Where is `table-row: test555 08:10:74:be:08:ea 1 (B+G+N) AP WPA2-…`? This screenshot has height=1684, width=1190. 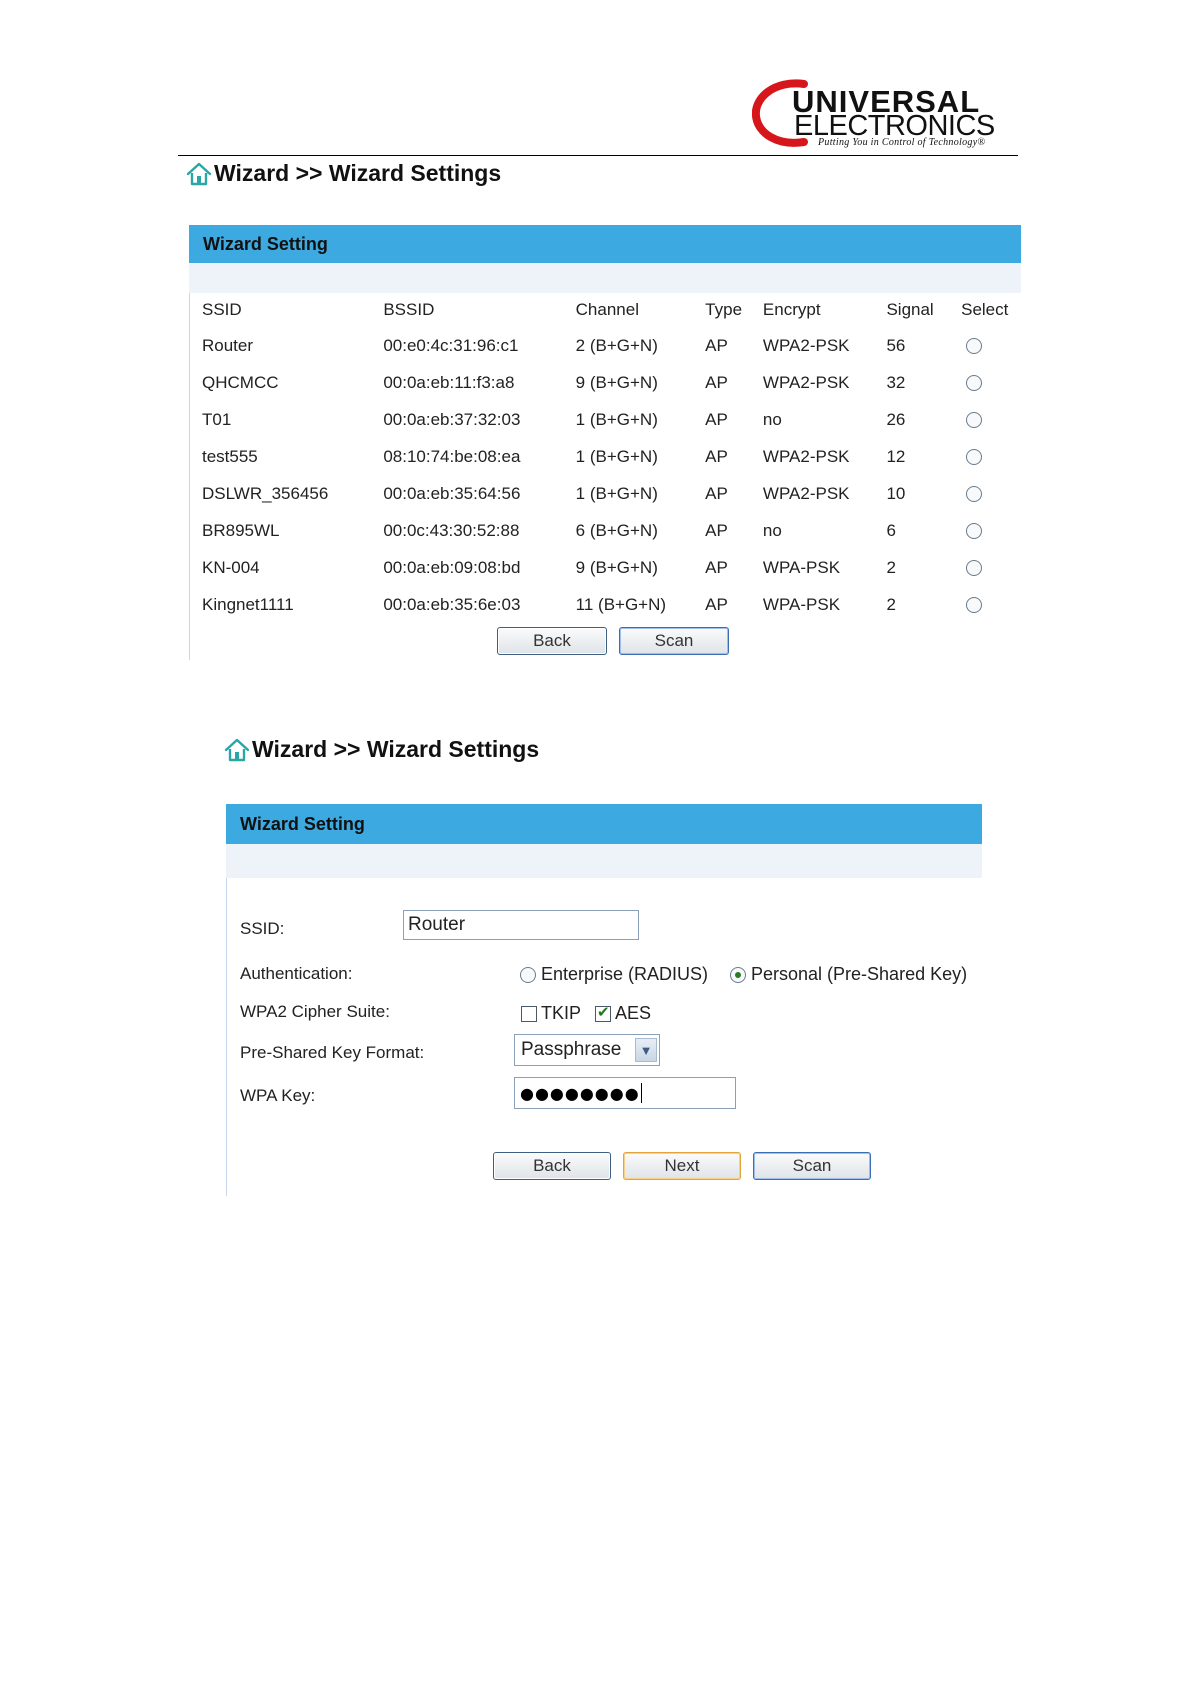 table-row: test555 08:10:74:be:08:ea 1 (B+G+N) AP WPA2-… is located at coordinates (611, 456).